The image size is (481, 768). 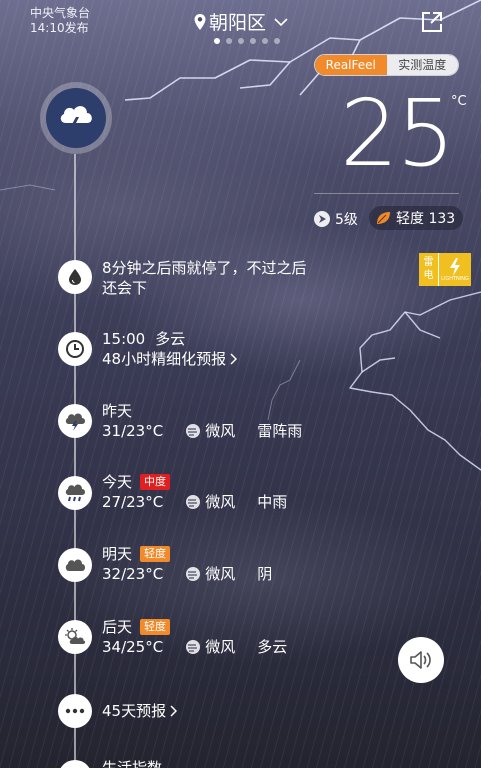 I want to click on hourly-condition: 多云, so click(x=170, y=339).